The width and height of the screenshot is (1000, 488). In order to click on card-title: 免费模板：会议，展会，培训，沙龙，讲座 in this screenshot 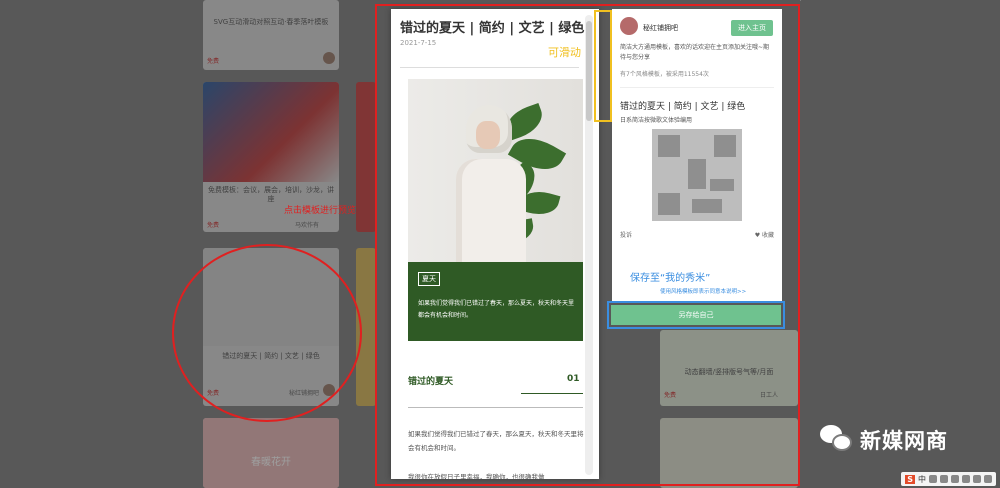, I will do `click(271, 194)`.